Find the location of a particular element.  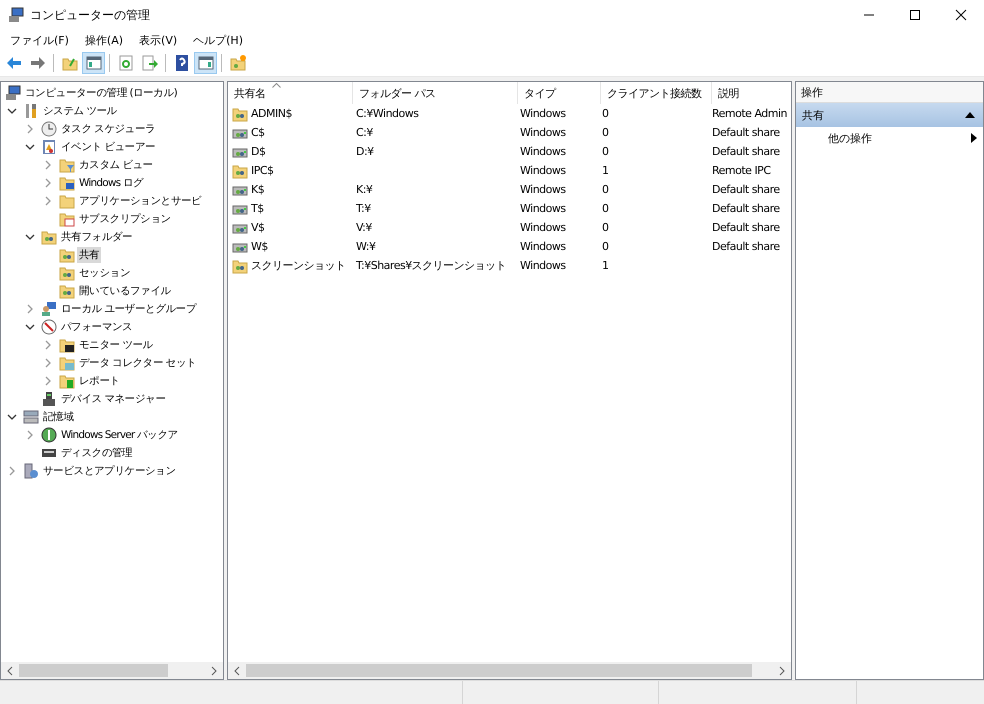

table-cell: D$ is located at coordinates (258, 151).